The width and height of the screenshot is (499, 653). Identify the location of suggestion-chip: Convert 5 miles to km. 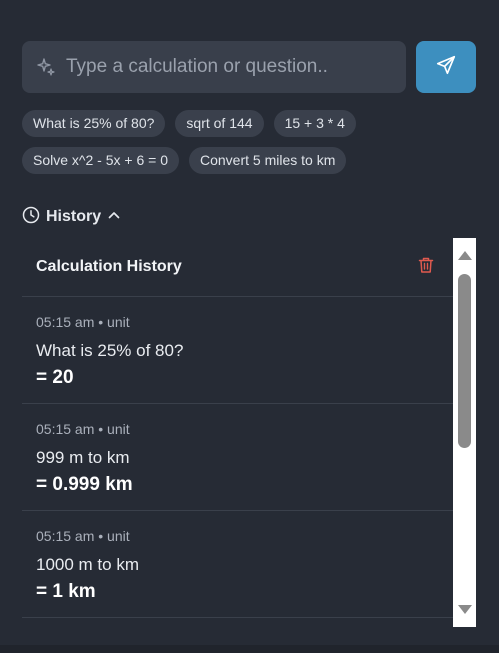
(267, 160).